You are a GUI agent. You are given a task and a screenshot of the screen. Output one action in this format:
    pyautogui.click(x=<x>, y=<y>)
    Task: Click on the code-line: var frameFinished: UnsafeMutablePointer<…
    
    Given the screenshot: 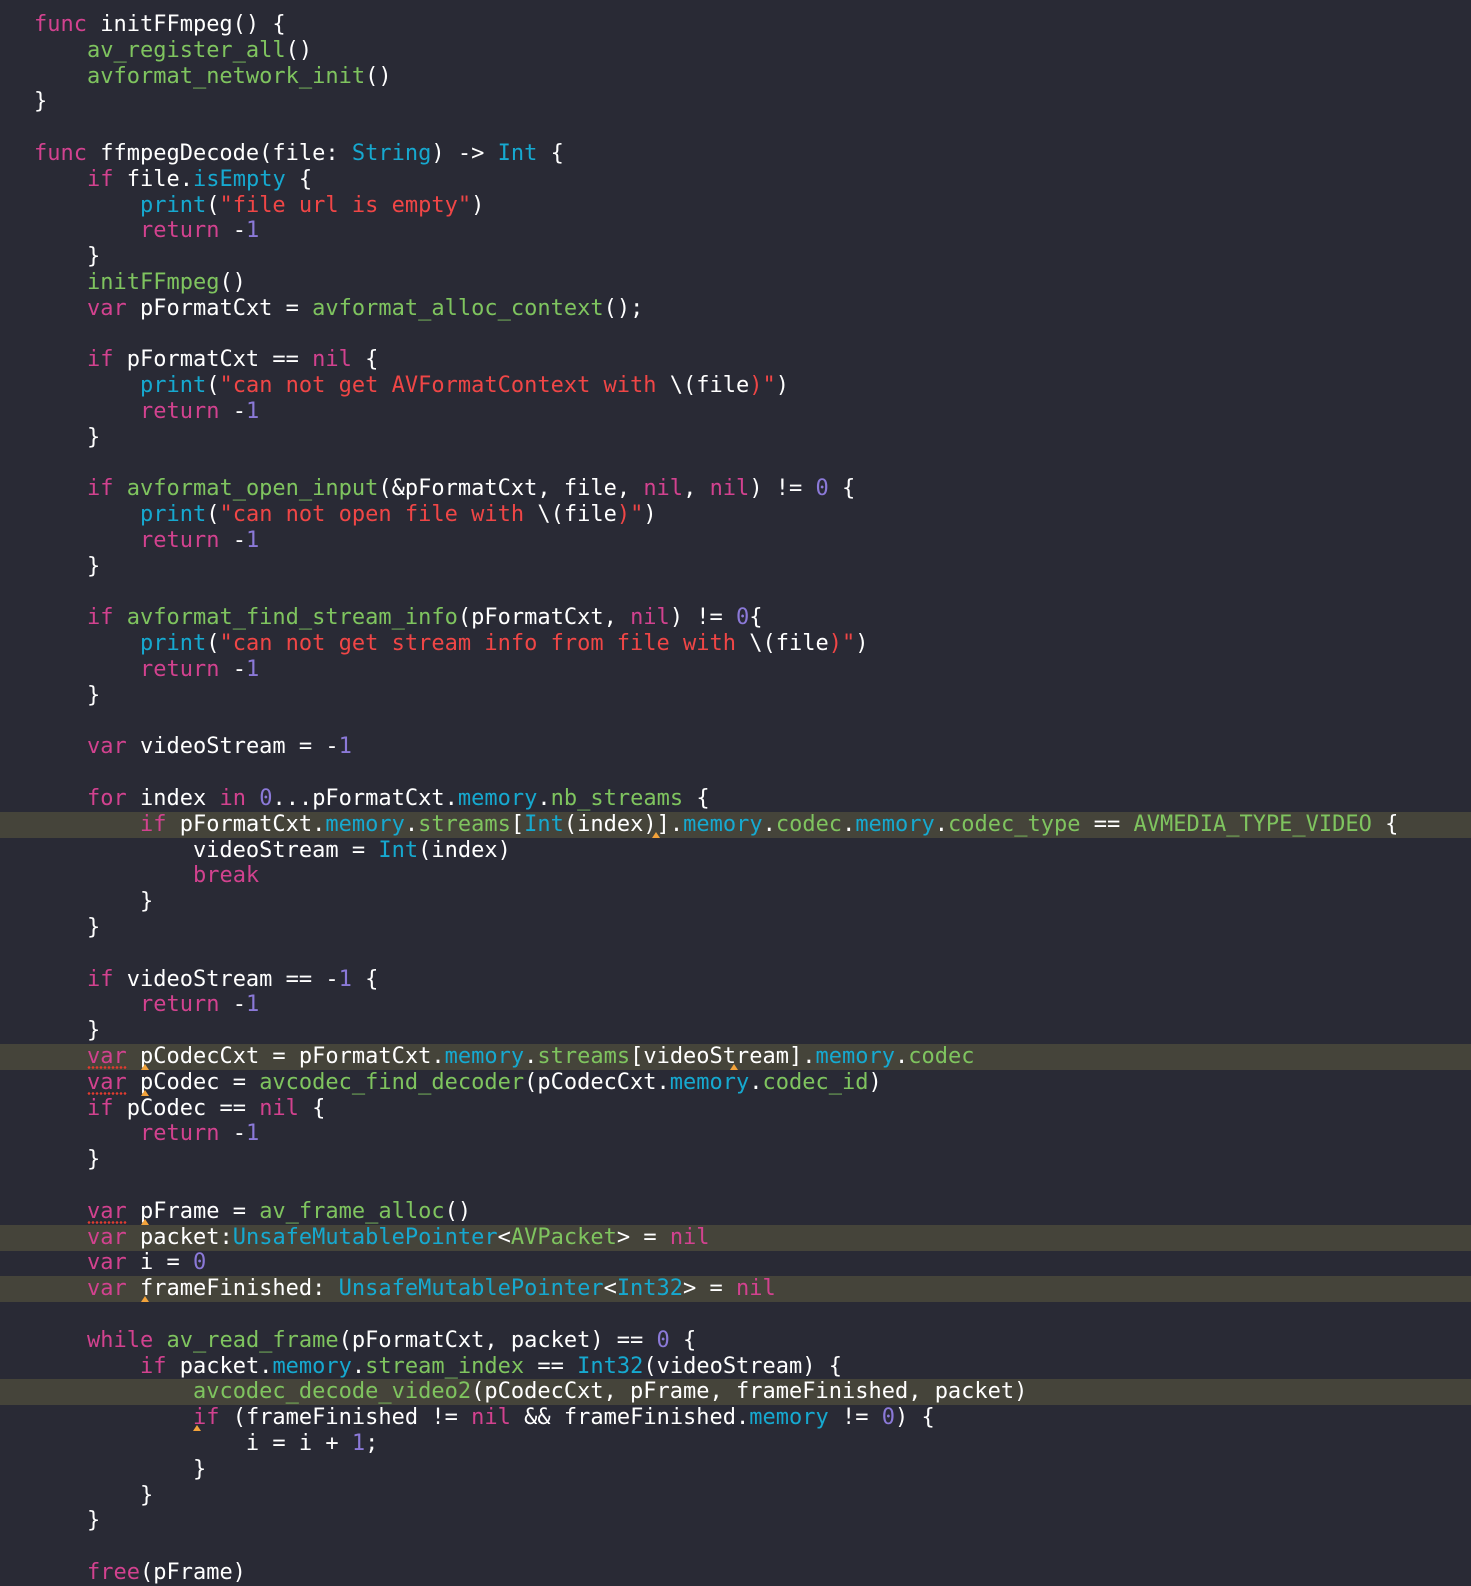 What is the action you would take?
    pyautogui.click(x=735, y=1289)
    